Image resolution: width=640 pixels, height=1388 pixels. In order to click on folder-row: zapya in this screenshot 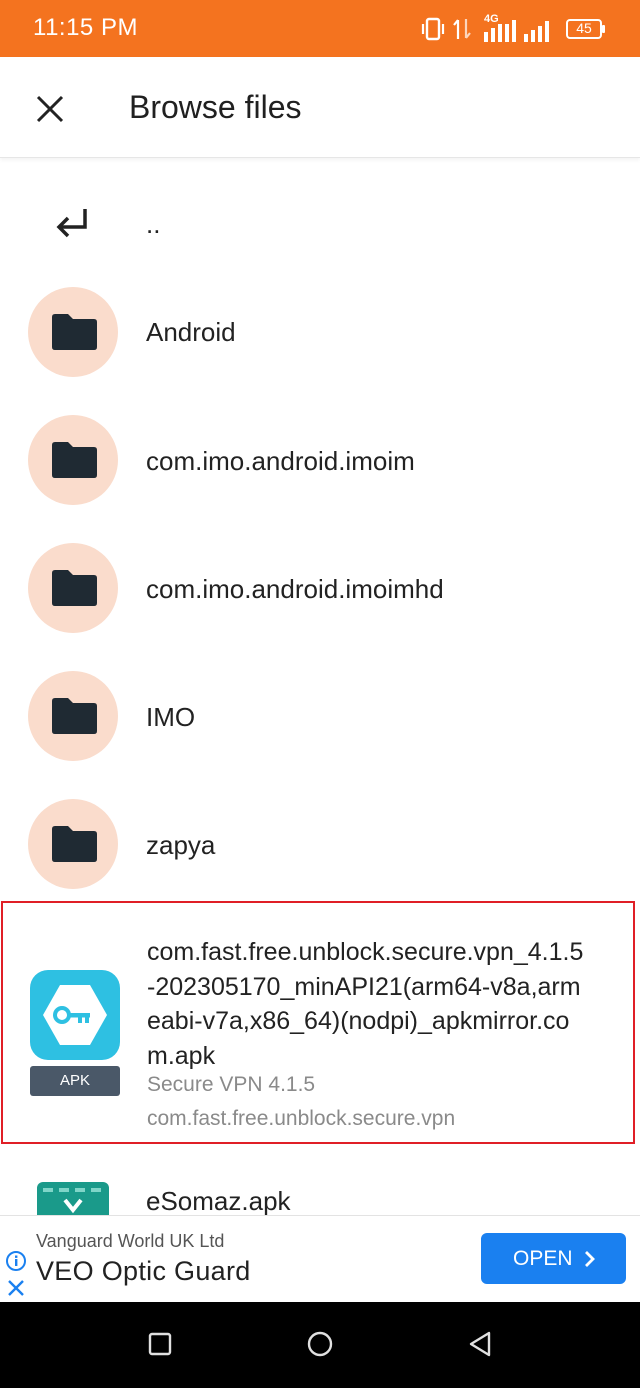, I will do `click(320, 845)`.